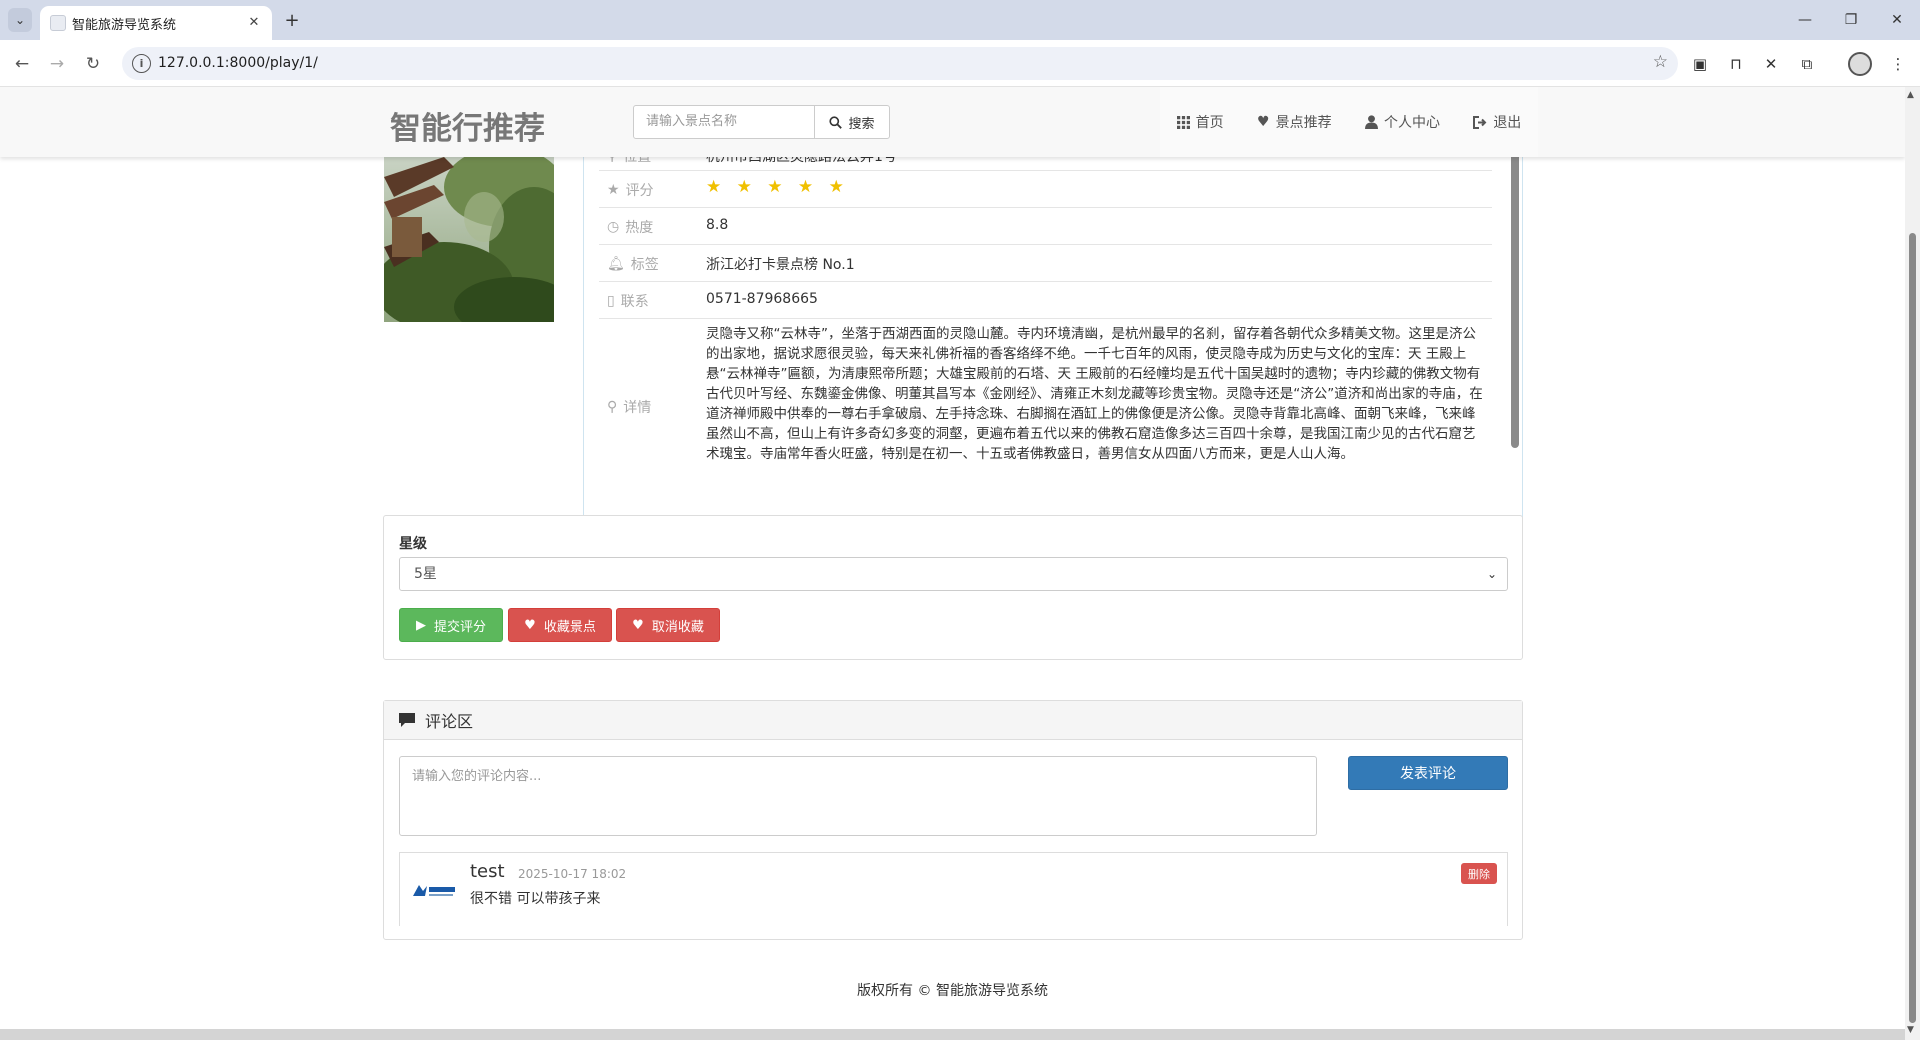  I want to click on detail-label-heat: ◷ 热度, so click(630, 227).